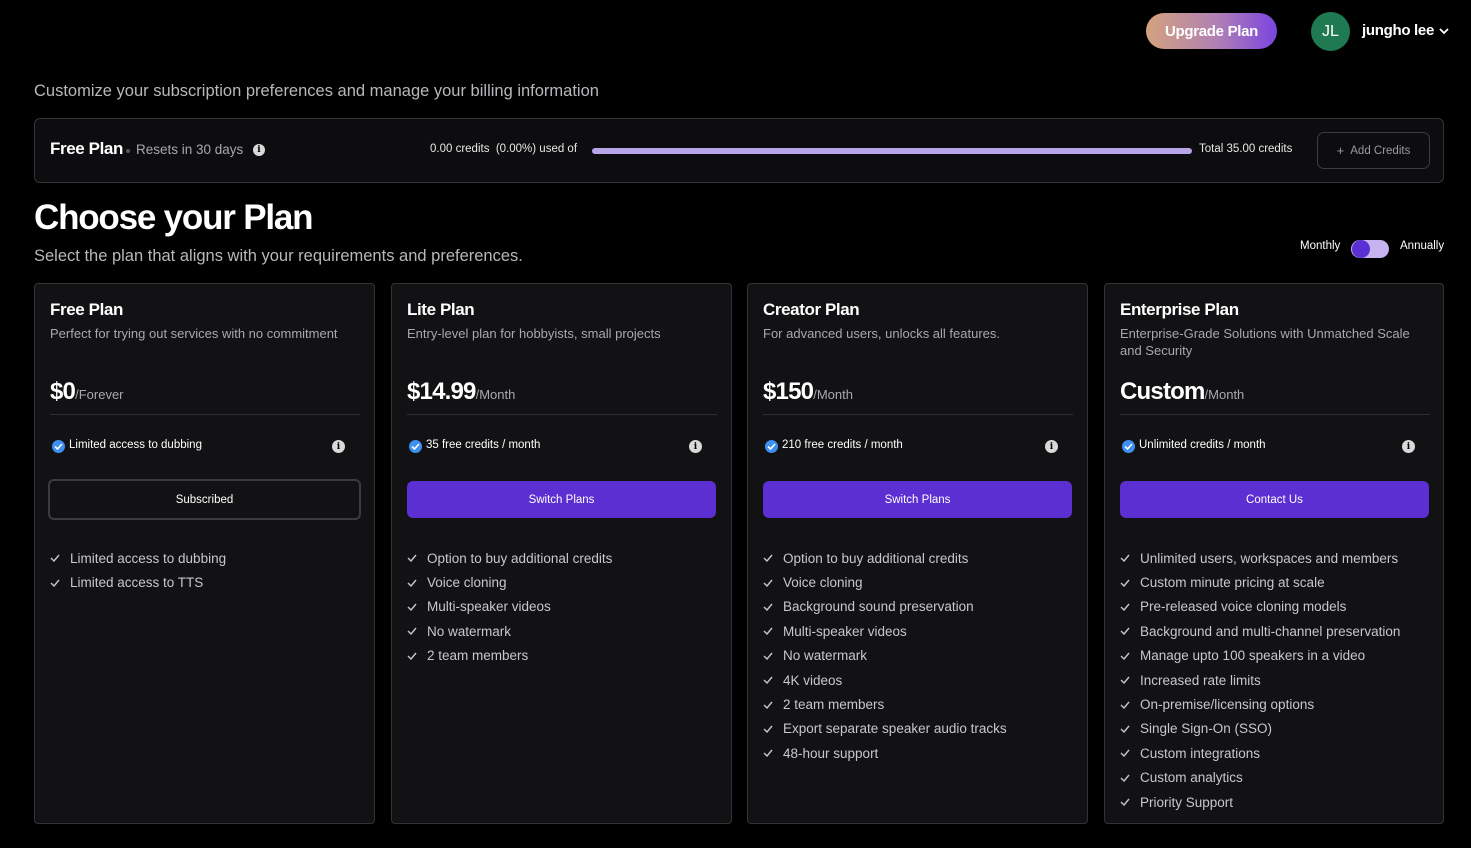 The image size is (1471, 848). What do you see at coordinates (1330, 31) in the screenshot?
I see `avatar: JL` at bounding box center [1330, 31].